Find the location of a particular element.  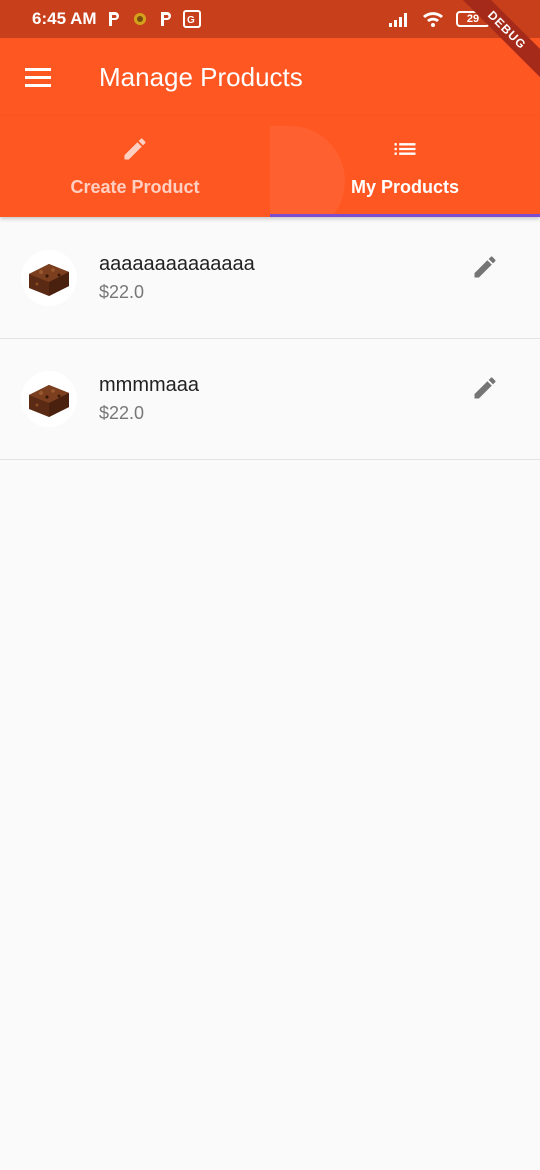

tab-my-products-label: My Products is located at coordinates (405, 187).